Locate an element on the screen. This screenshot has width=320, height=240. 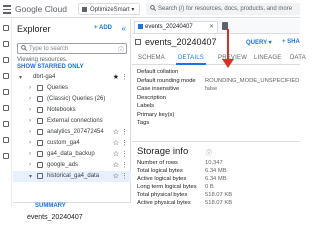
tab-schema: SCHEMA is located at coordinates (151, 58).